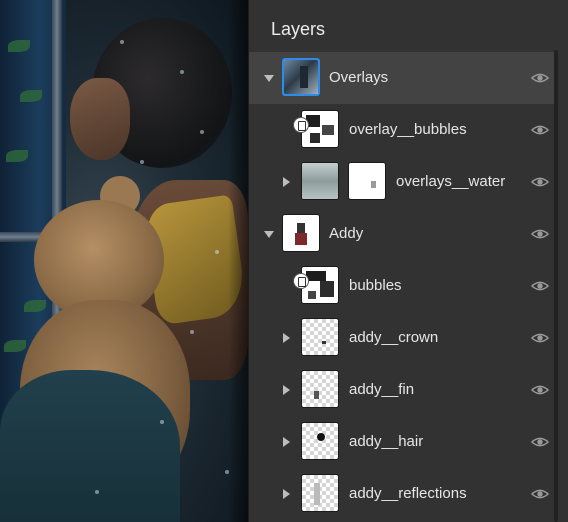 This screenshot has width=568, height=522. Describe the element at coordinates (367, 181) in the screenshot. I see `layer-mask-thumbnail` at that location.